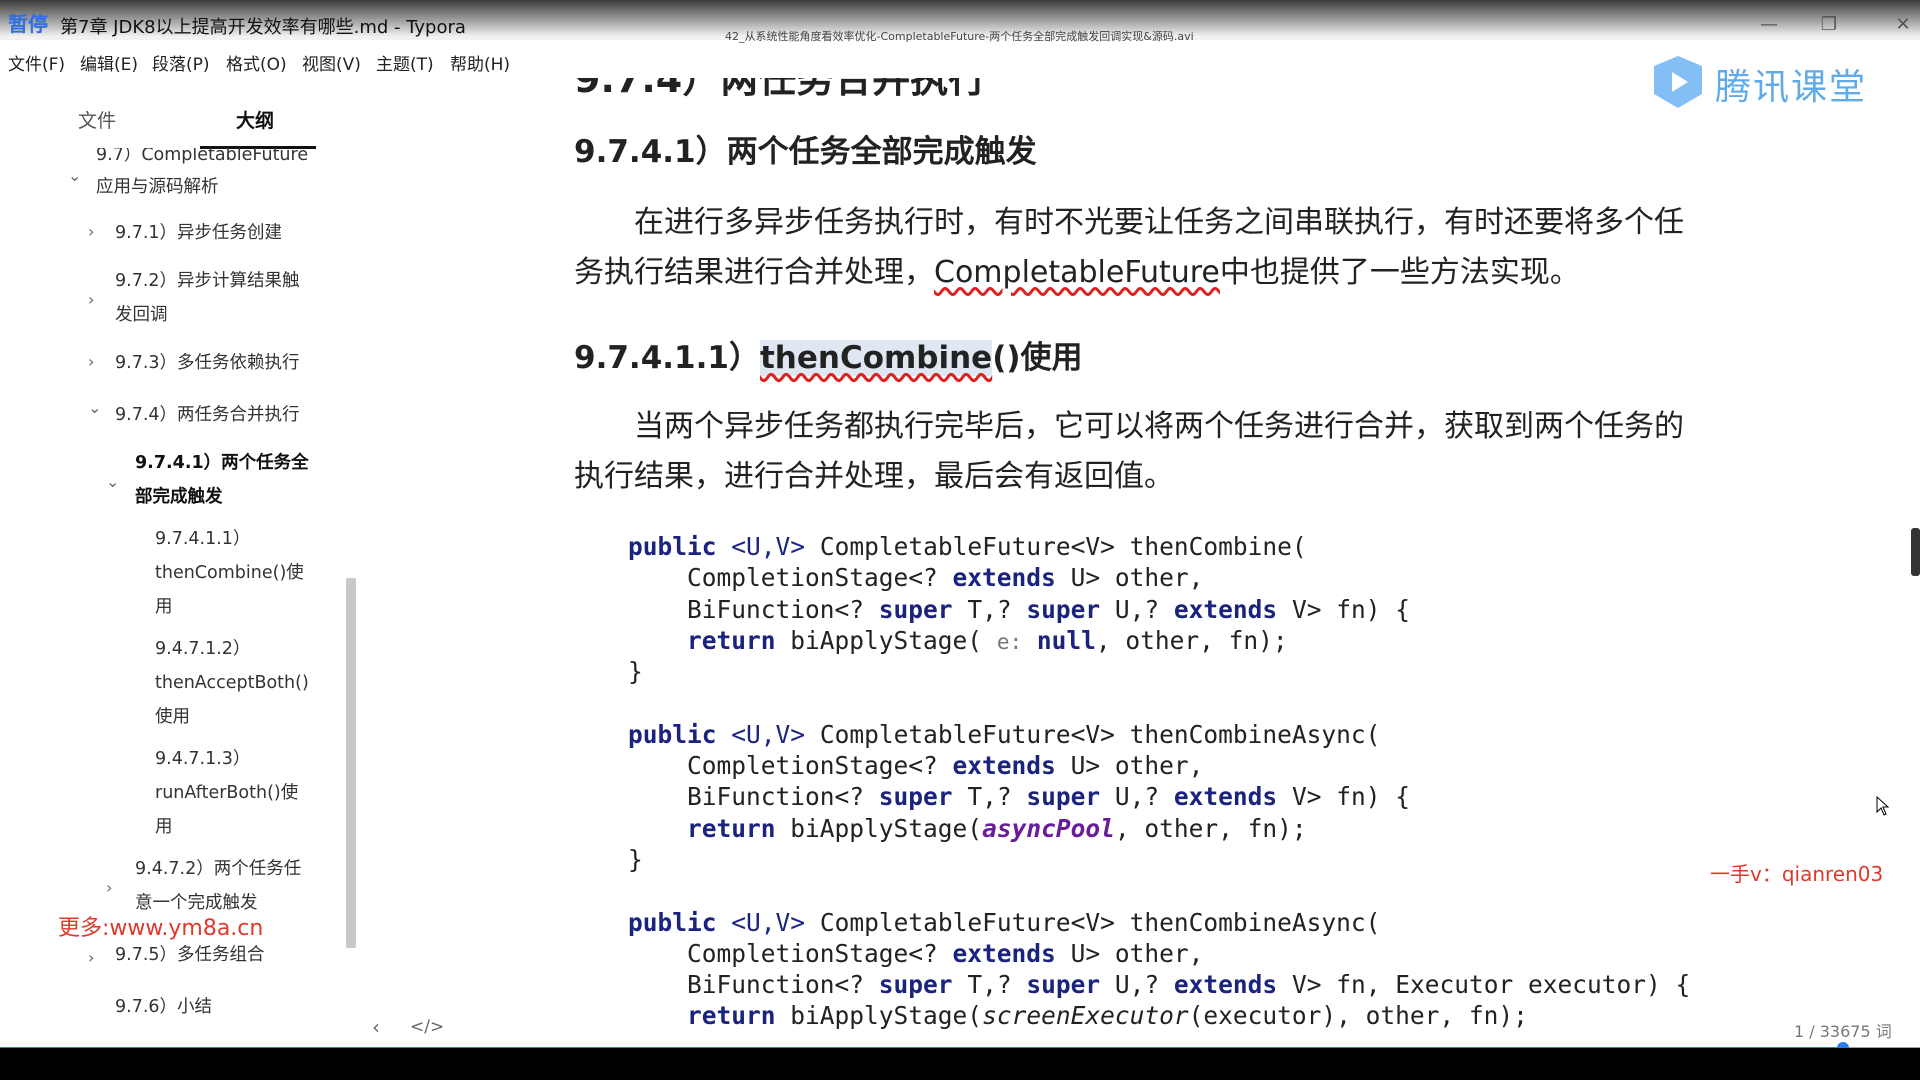 The width and height of the screenshot is (1920, 1080). Describe the element at coordinates (1883, 806) in the screenshot. I see `mouse-cursor-icon` at that location.